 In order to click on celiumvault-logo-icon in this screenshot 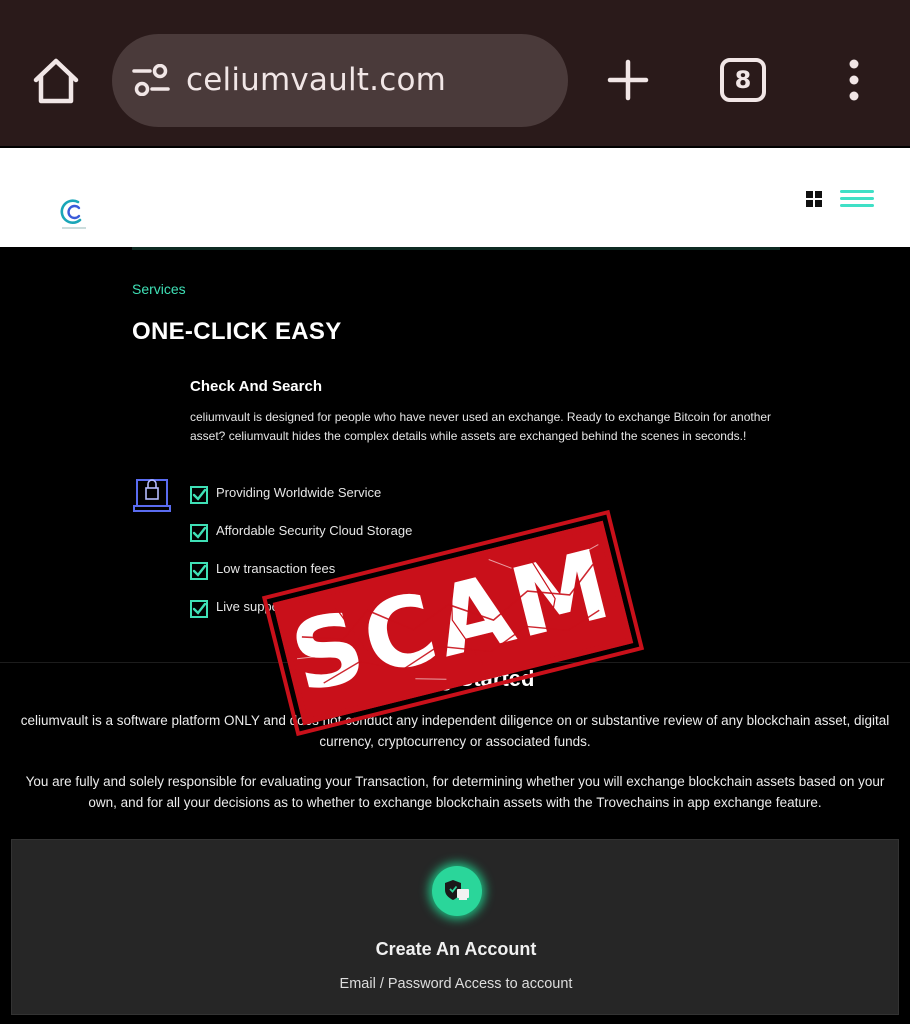, I will do `click(74, 214)`.